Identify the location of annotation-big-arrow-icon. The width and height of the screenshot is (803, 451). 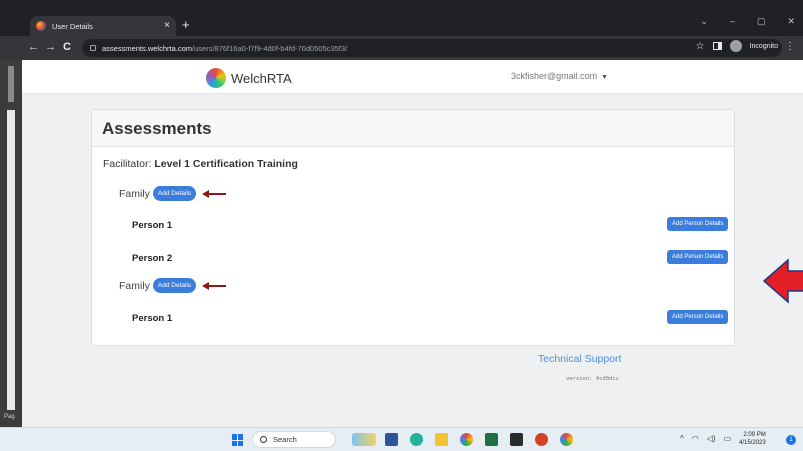
(782, 281).